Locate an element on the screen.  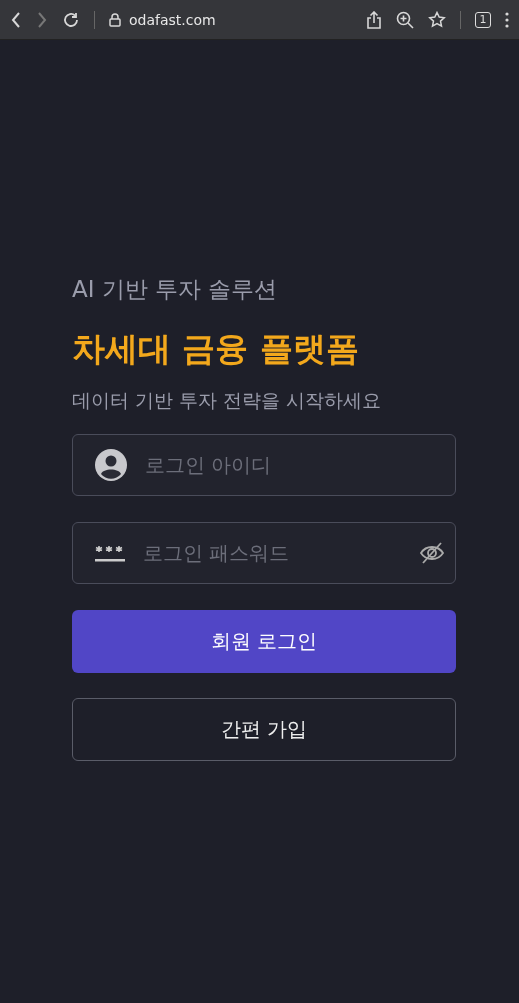
user-icon is located at coordinates (111, 465).